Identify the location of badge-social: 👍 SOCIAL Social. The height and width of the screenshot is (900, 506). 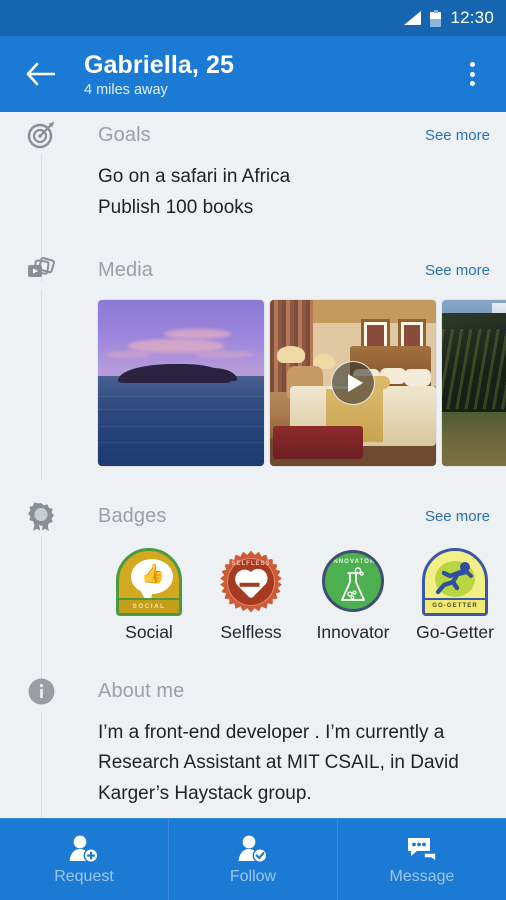
(149, 595).